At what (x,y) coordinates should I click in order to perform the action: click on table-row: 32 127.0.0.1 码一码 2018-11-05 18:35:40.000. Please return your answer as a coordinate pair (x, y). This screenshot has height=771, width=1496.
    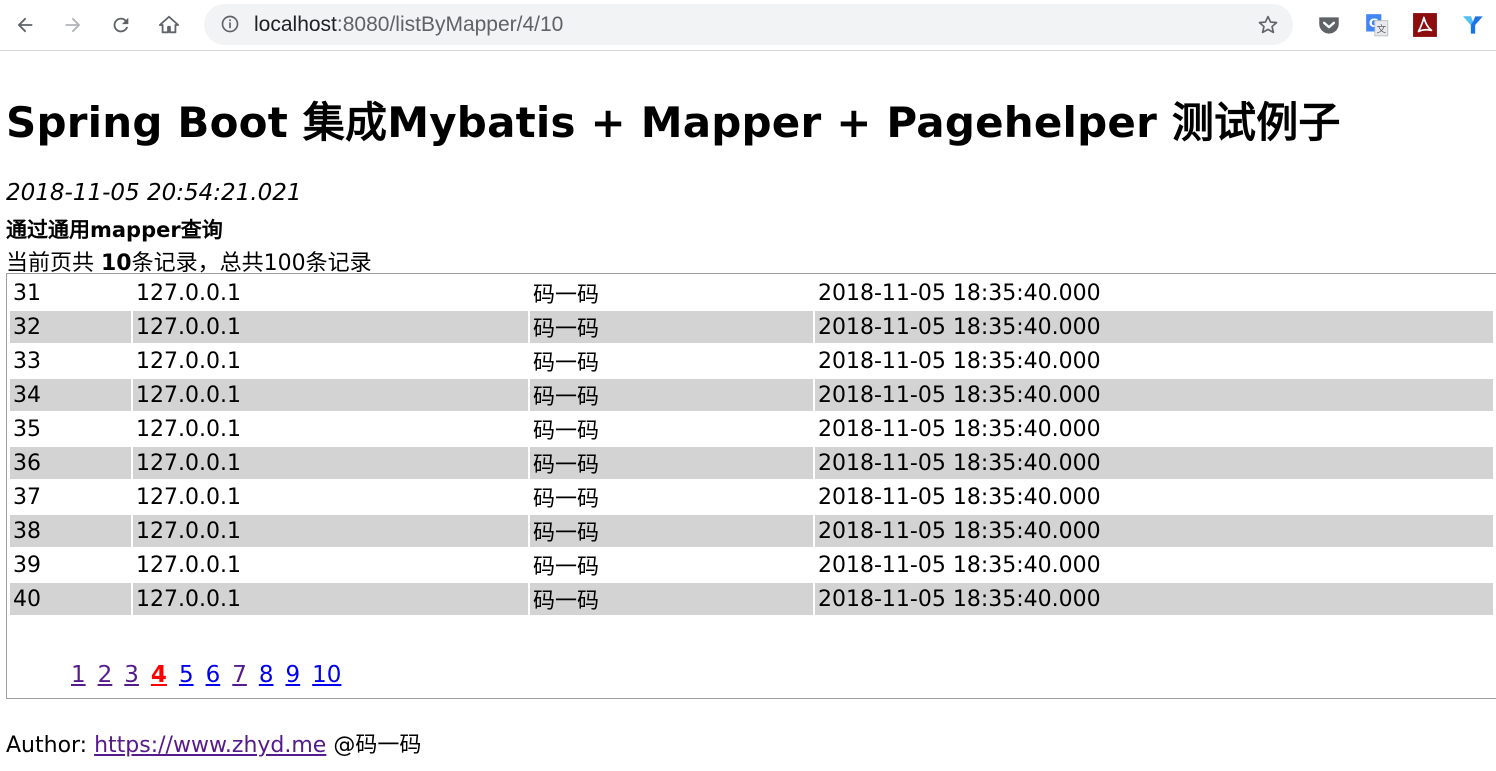
    Looking at the image, I should click on (751, 327).